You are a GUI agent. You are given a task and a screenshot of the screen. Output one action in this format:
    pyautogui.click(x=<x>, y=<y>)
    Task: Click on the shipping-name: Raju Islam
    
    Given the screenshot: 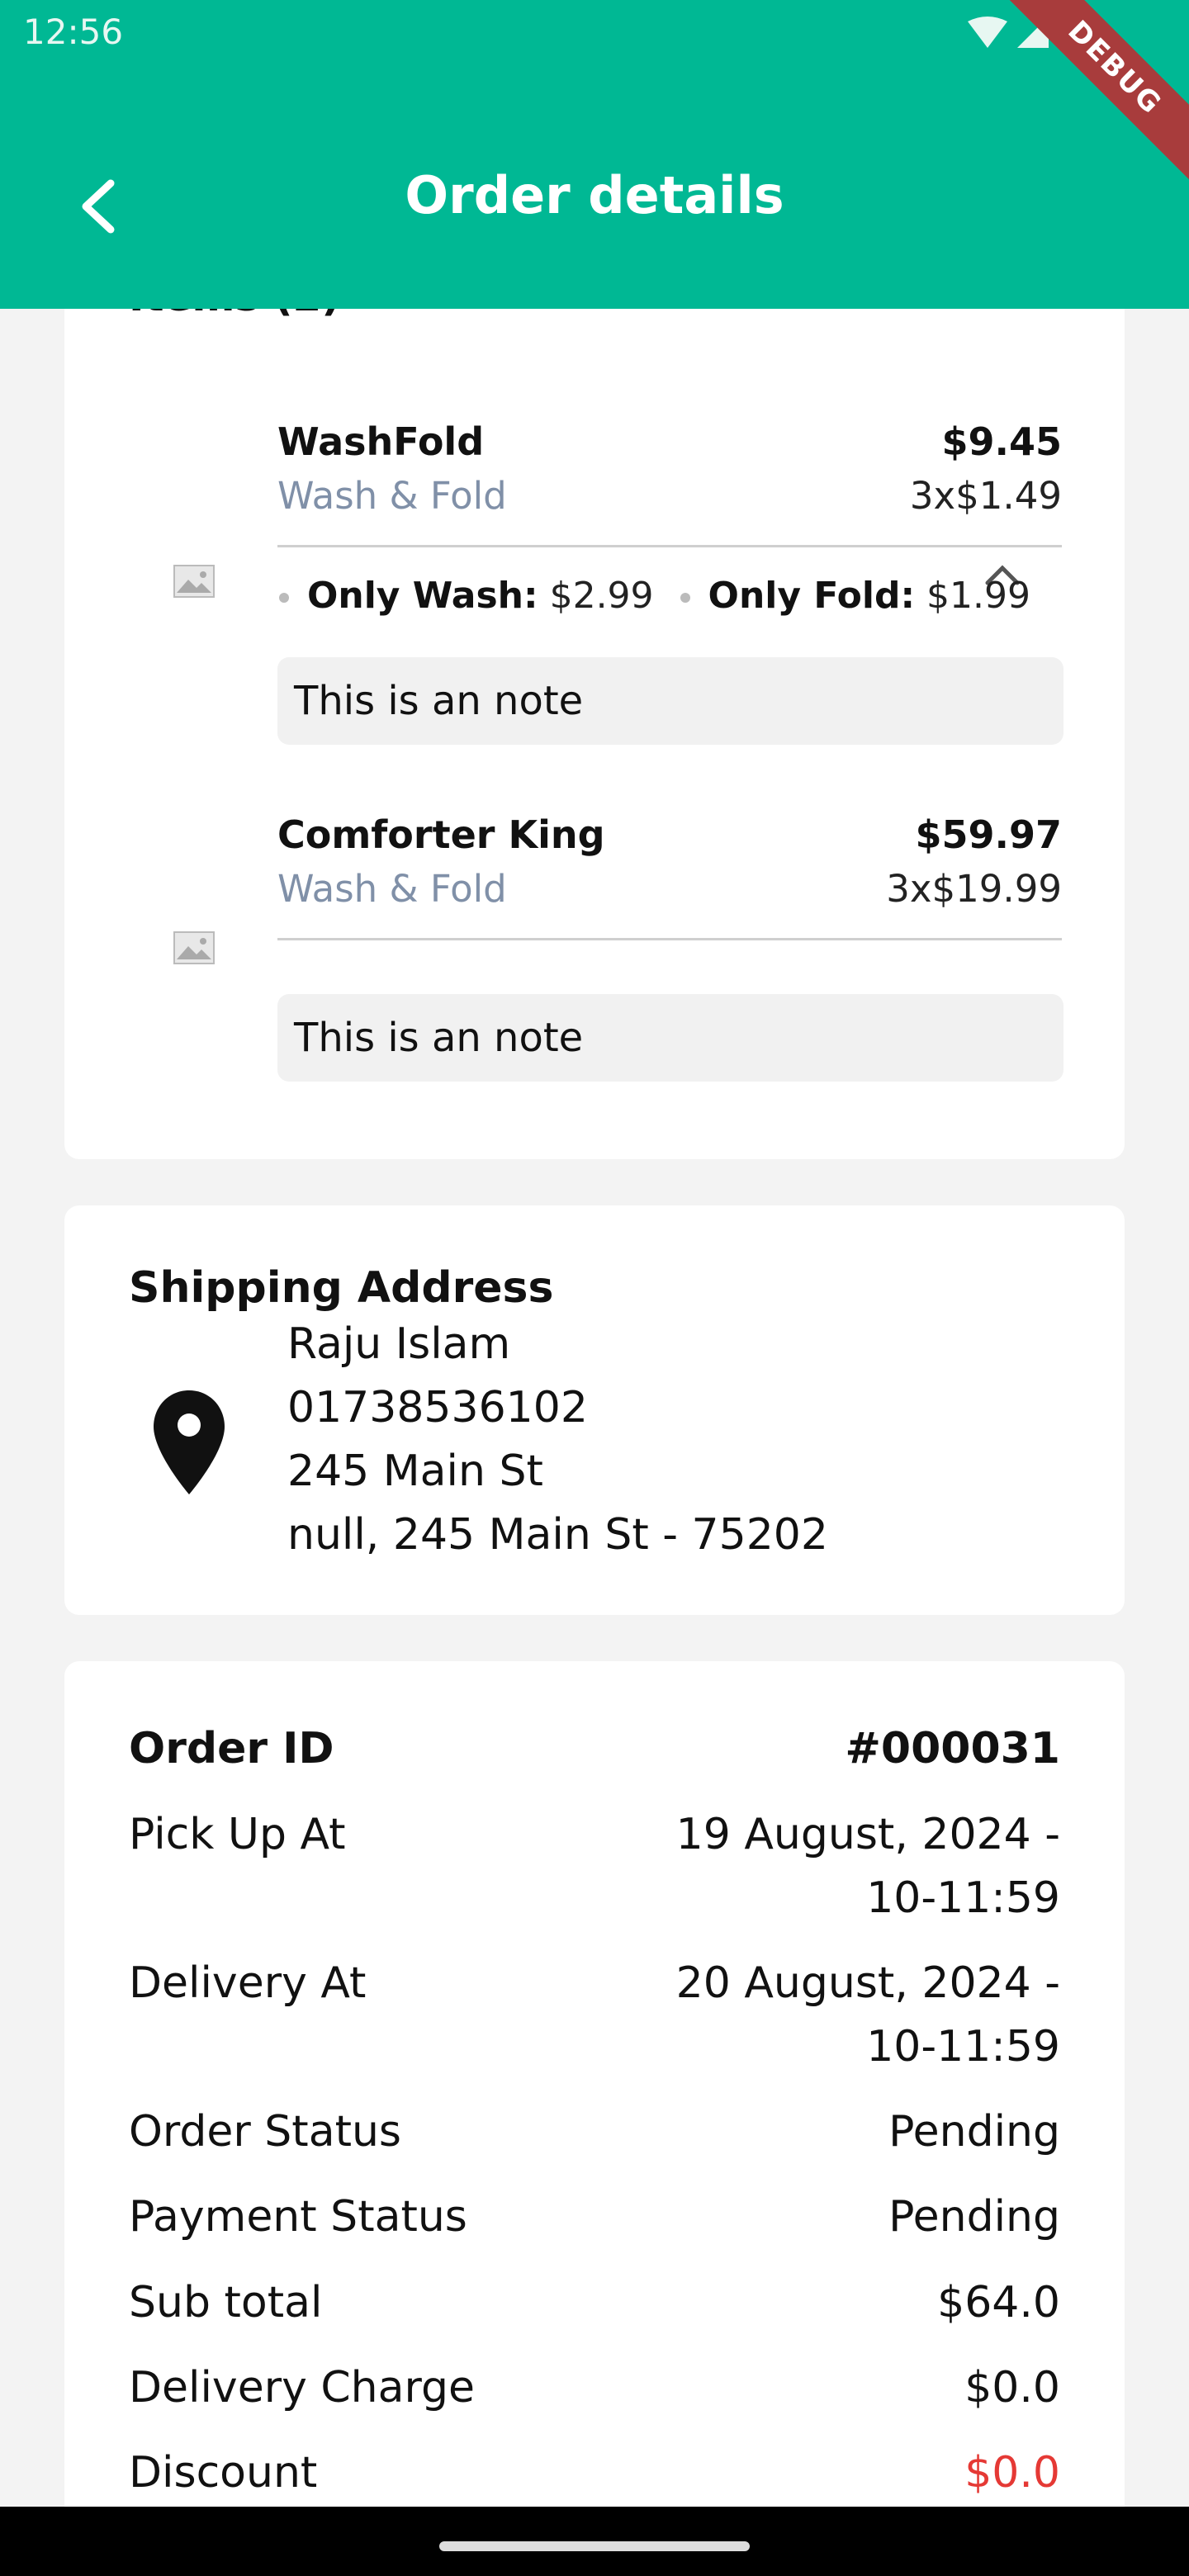 What is the action you would take?
    pyautogui.click(x=399, y=1344)
    